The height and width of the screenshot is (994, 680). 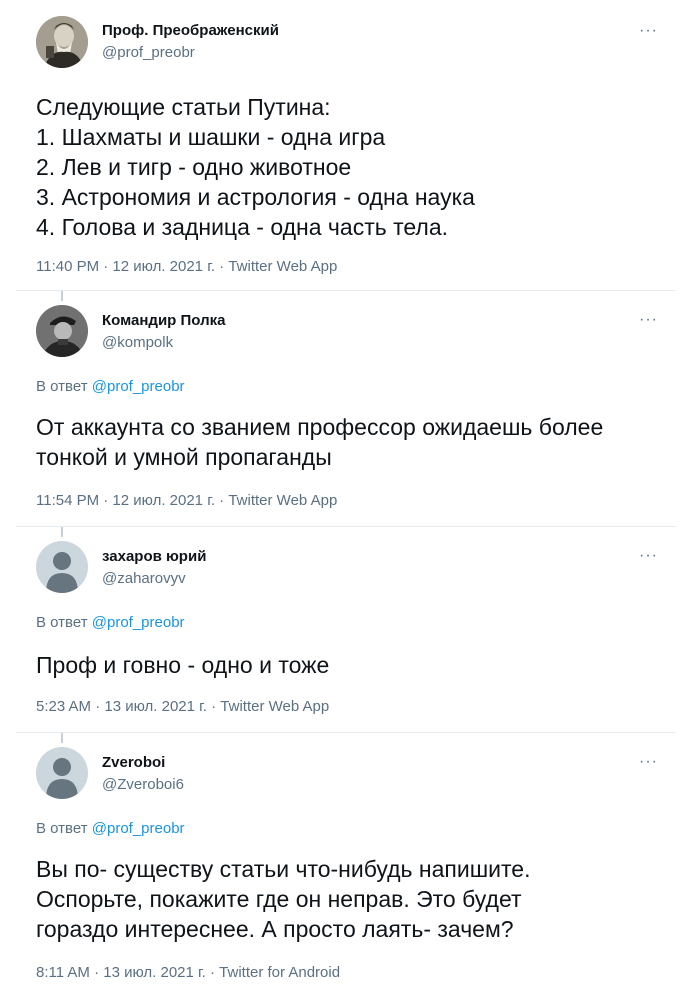 What do you see at coordinates (346, 665) in the screenshot?
I see `tweet-text: Проф и говно - одно и тоже` at bounding box center [346, 665].